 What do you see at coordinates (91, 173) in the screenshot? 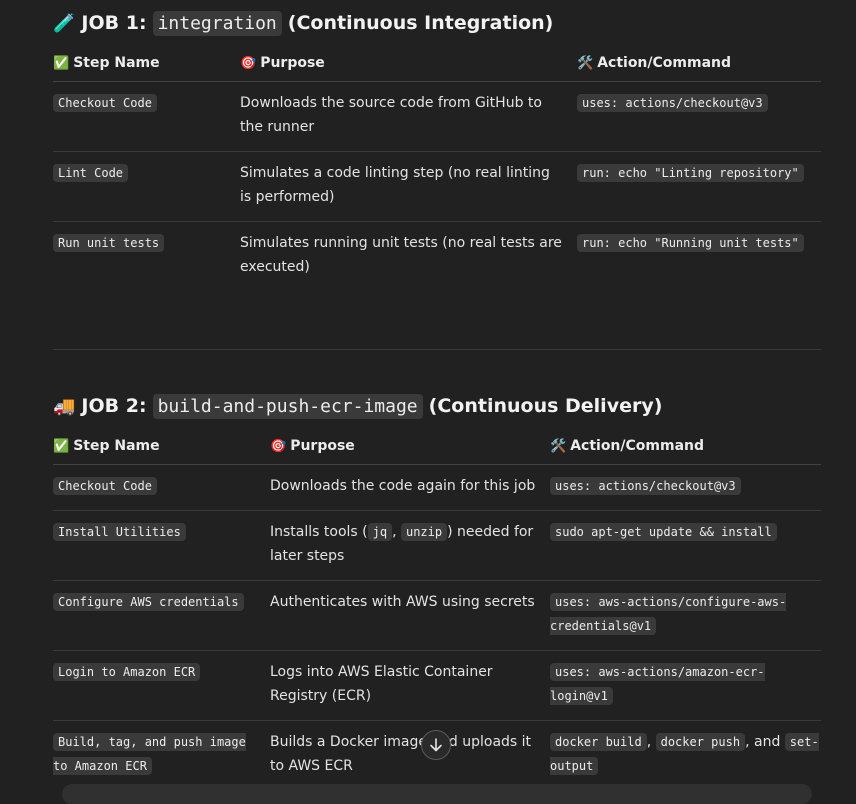
I see `step-name: Lint Code` at bounding box center [91, 173].